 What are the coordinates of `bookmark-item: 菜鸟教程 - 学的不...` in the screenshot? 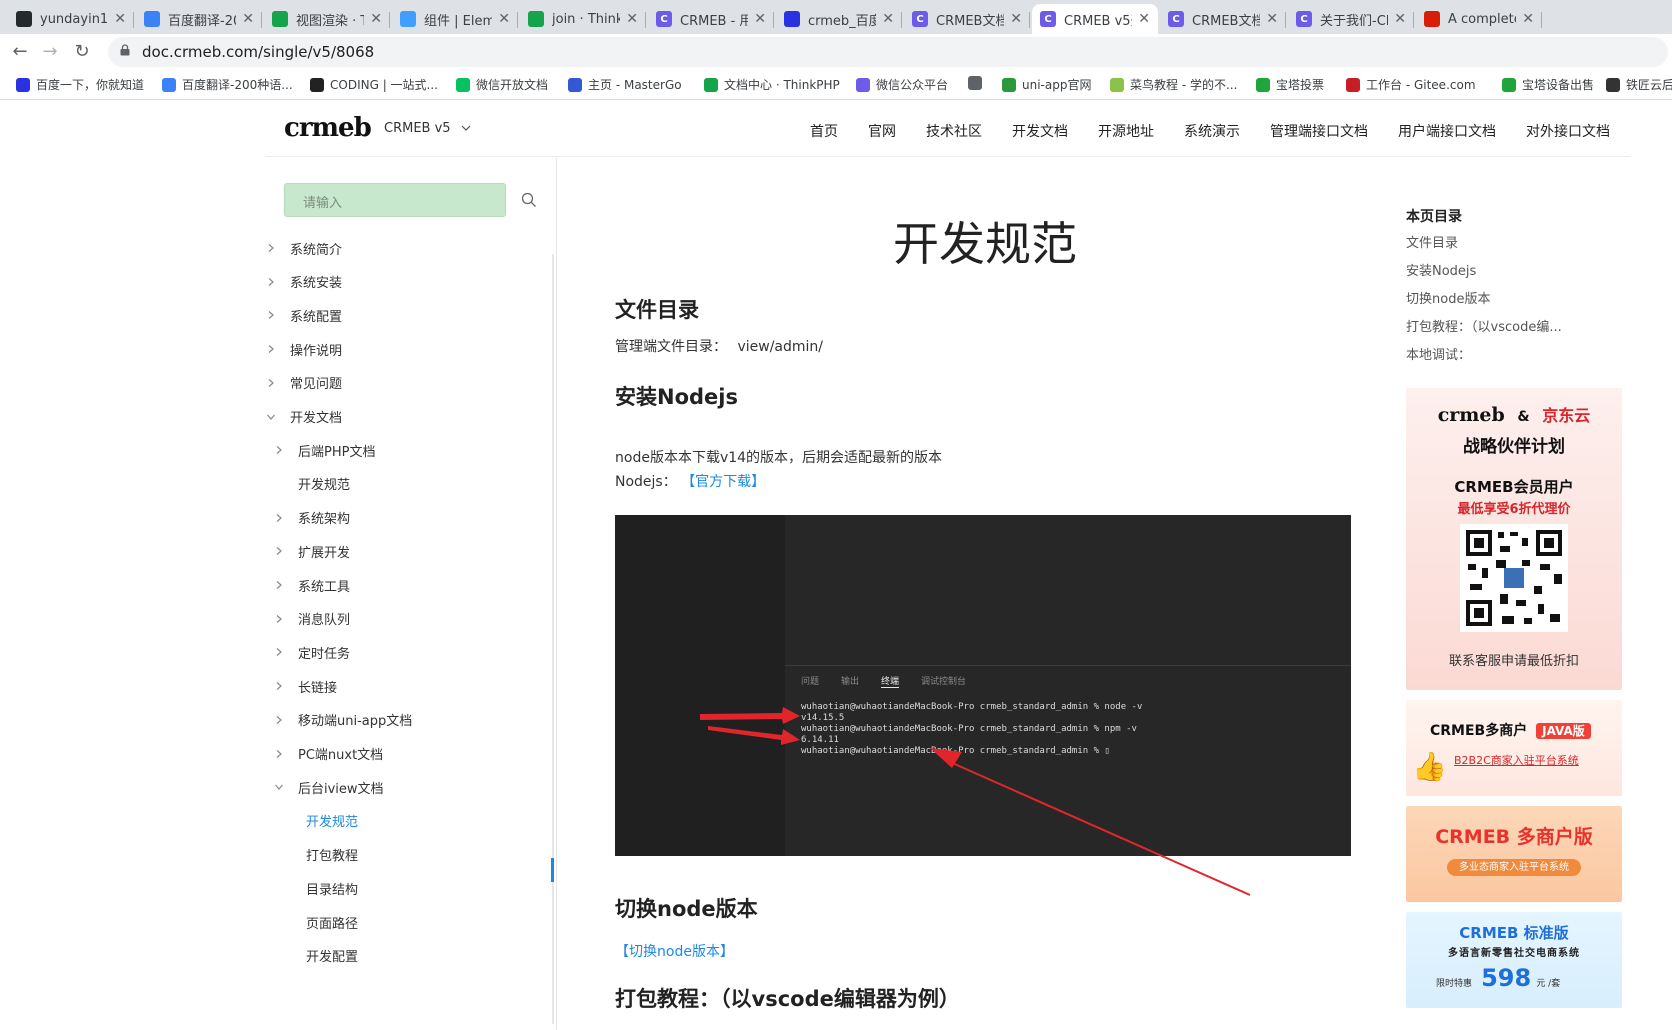 It's located at (1173, 84).